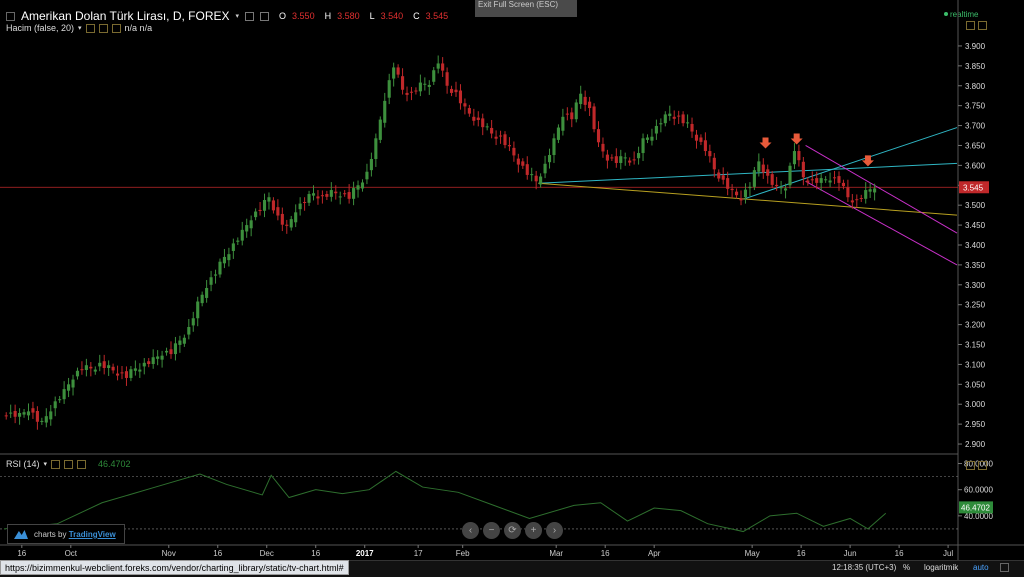 This screenshot has height=577, width=1024. What do you see at coordinates (114, 464) in the screenshot?
I see `rsi-value: 46.4702` at bounding box center [114, 464].